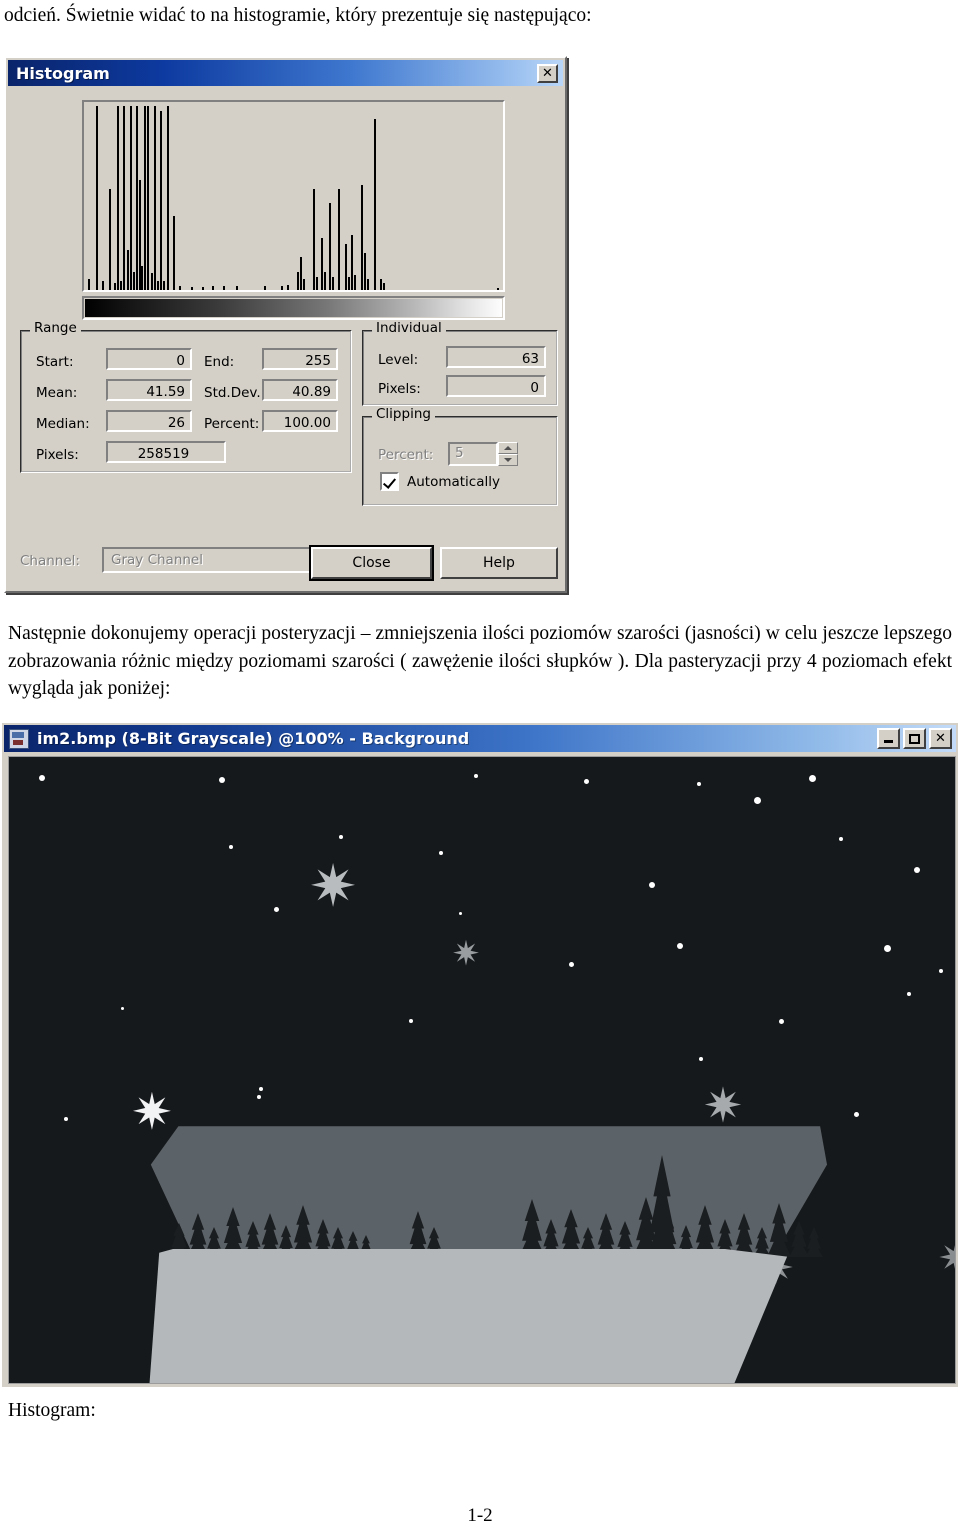  What do you see at coordinates (480, 1515) in the screenshot?
I see `page-number: 1-2` at bounding box center [480, 1515].